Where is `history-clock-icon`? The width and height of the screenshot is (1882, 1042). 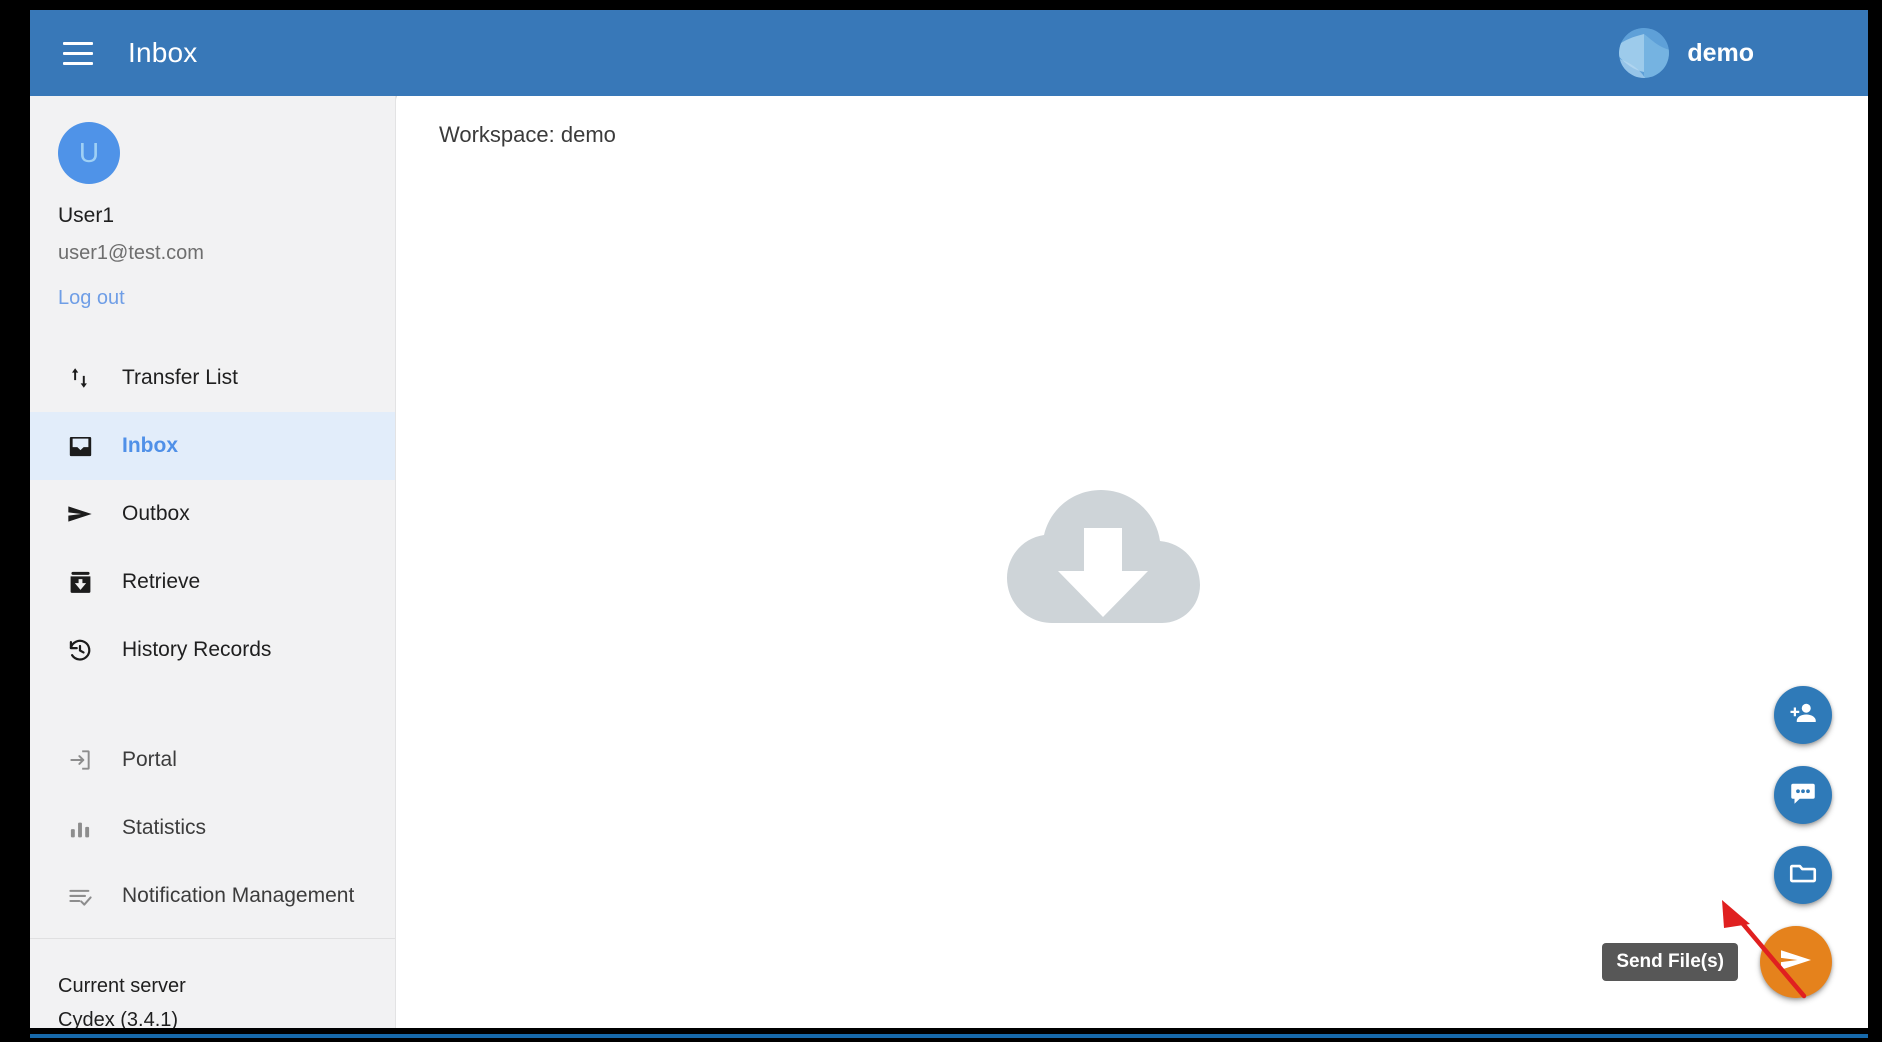 history-clock-icon is located at coordinates (80, 650).